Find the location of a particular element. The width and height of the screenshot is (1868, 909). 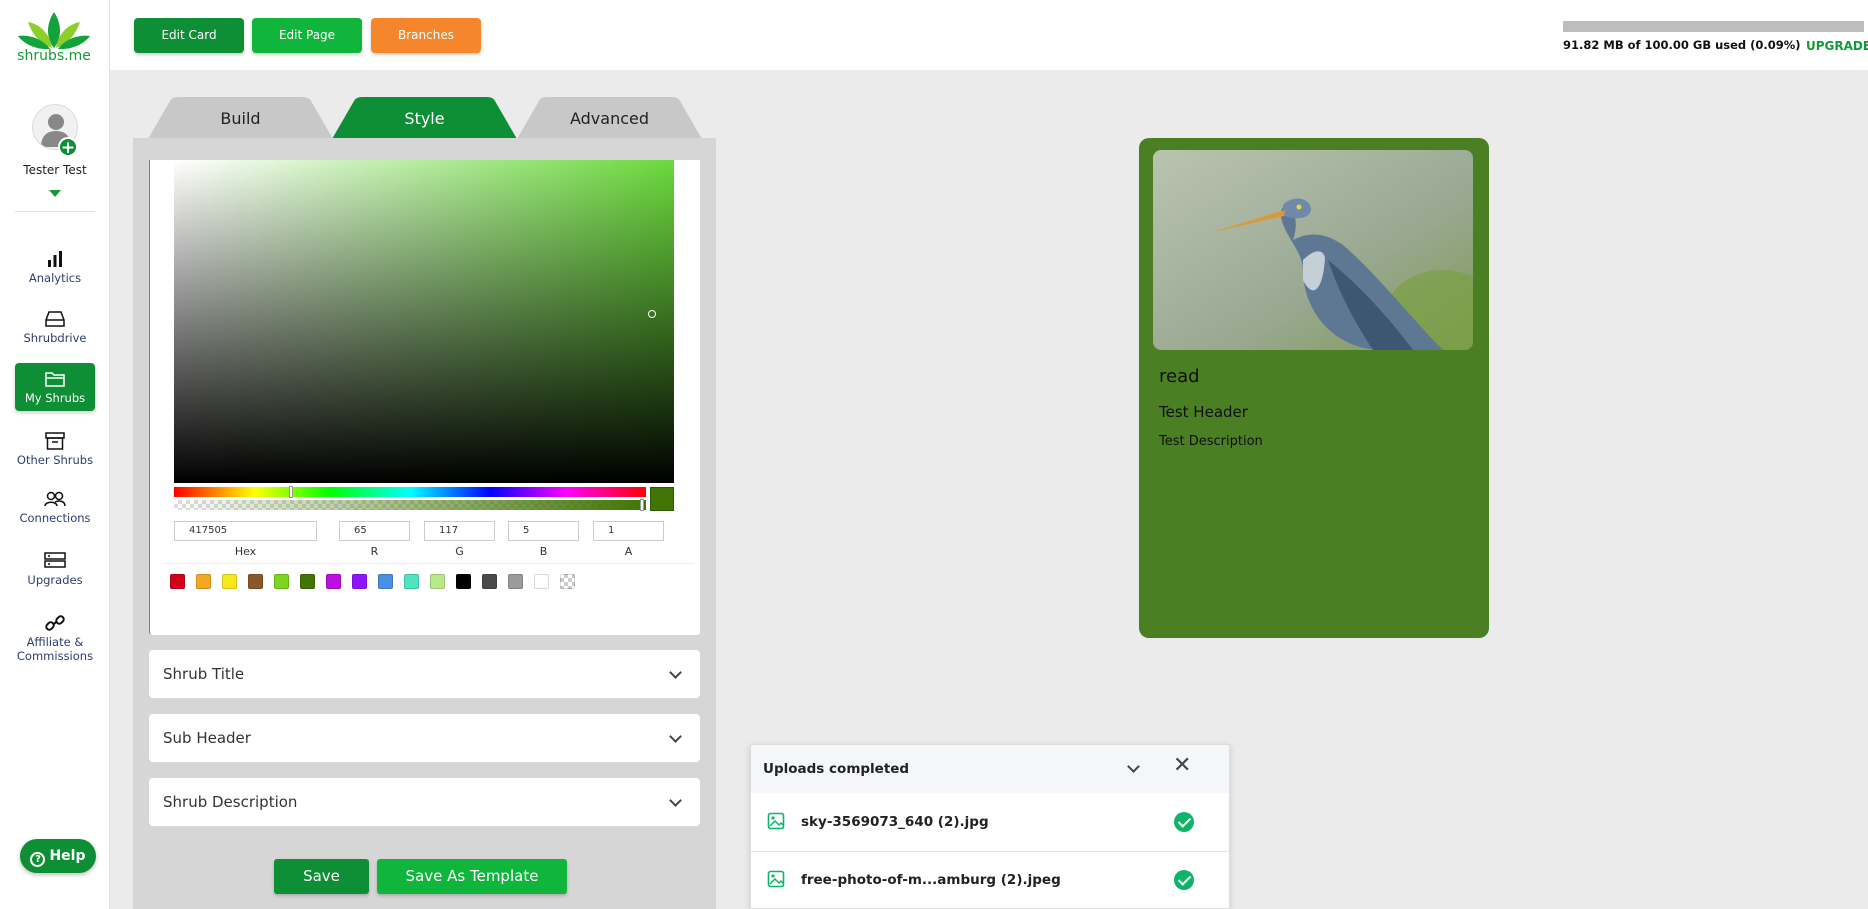

sidebar-item-analytics: Analytics is located at coordinates (55, 267).